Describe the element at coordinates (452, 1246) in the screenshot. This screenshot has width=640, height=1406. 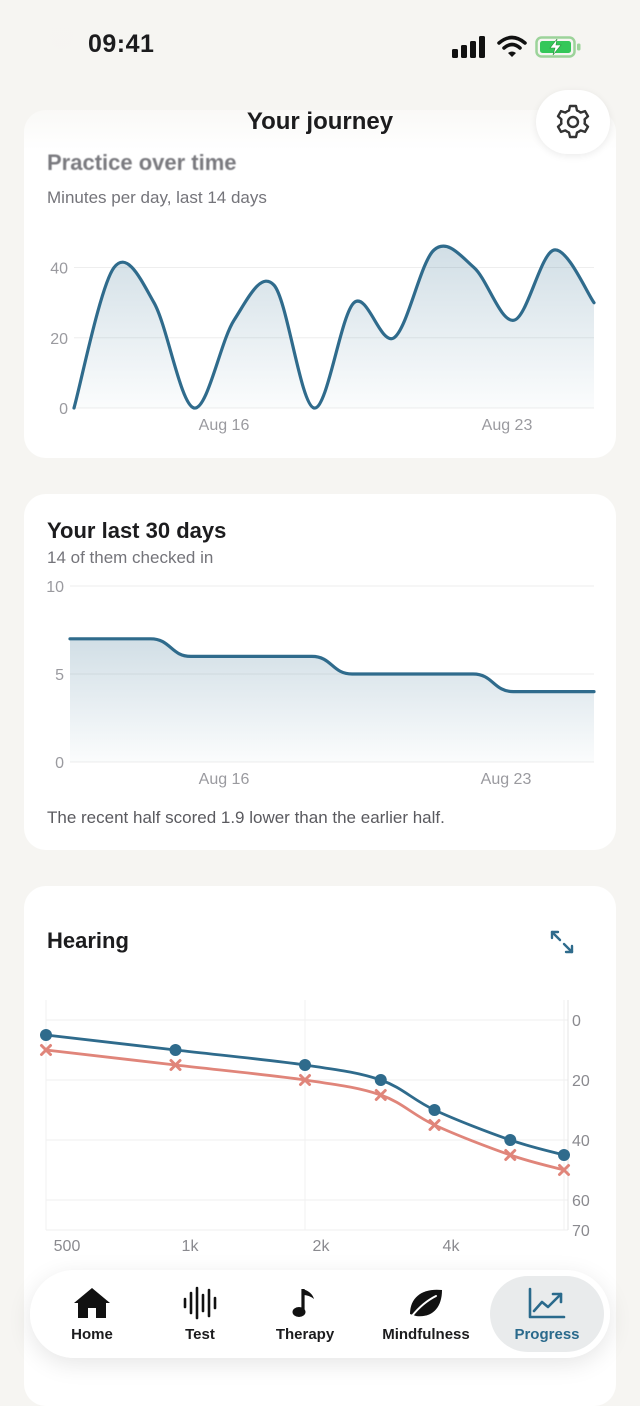
I see `x-tick-label: 4k` at that location.